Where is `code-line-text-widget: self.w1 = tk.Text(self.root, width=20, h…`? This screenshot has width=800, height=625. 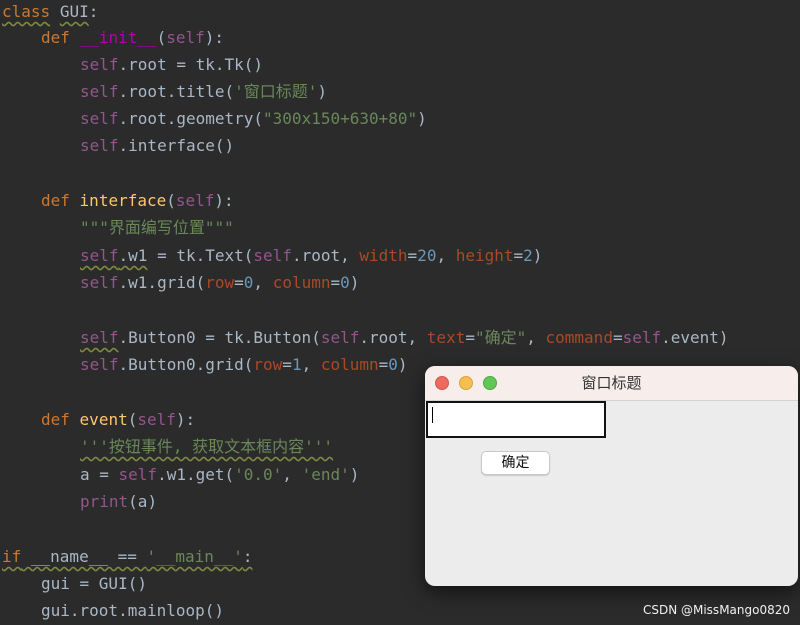
code-line-text-widget: self.w1 = tk.Text(self.root, width=20, h… is located at coordinates (311, 255).